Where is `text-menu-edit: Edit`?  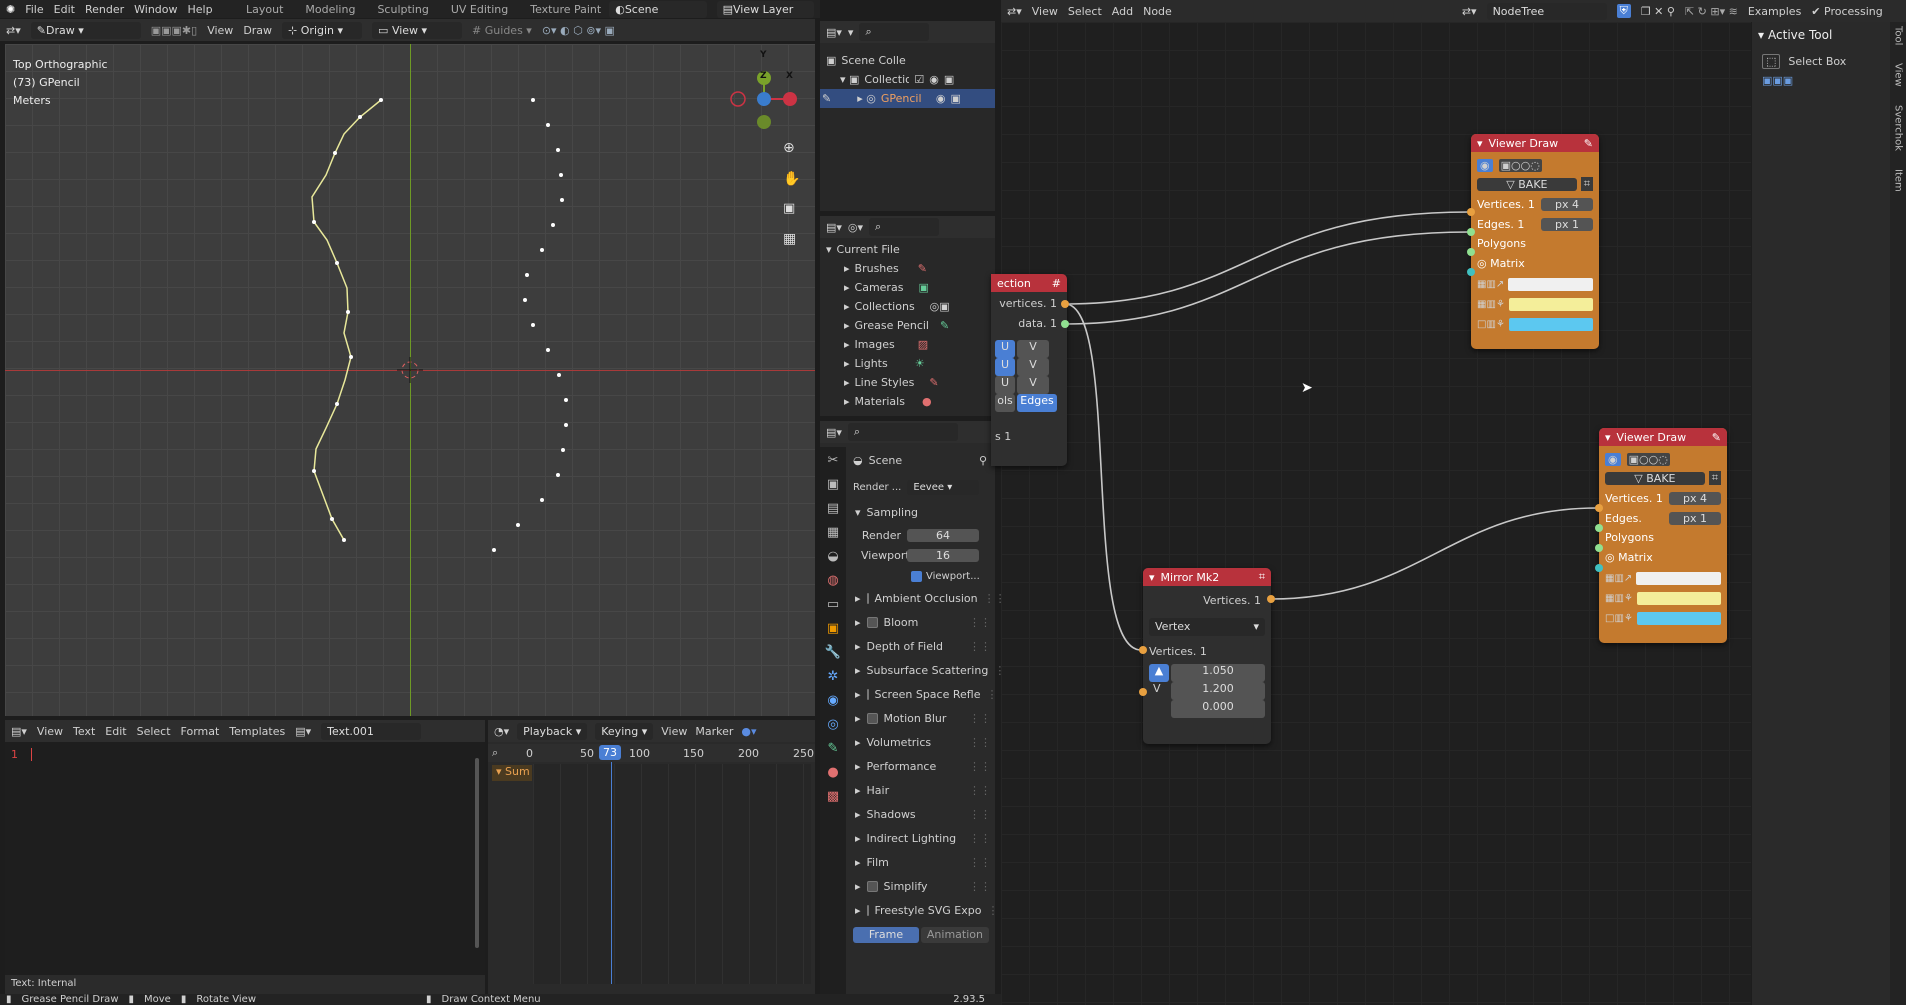 text-menu-edit: Edit is located at coordinates (115, 731).